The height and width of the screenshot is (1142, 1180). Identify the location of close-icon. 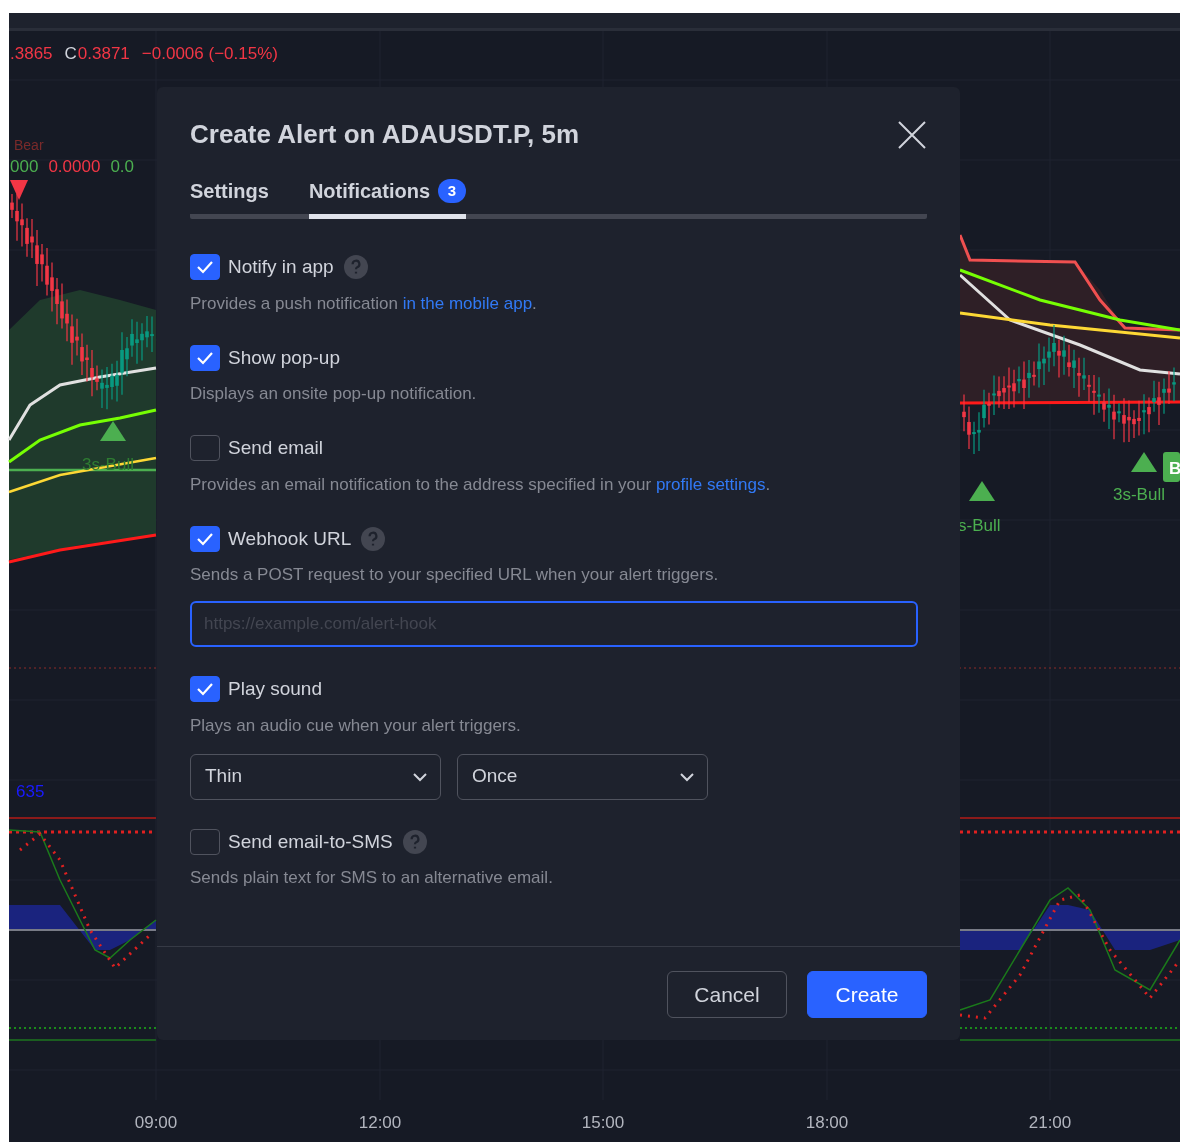
(912, 134).